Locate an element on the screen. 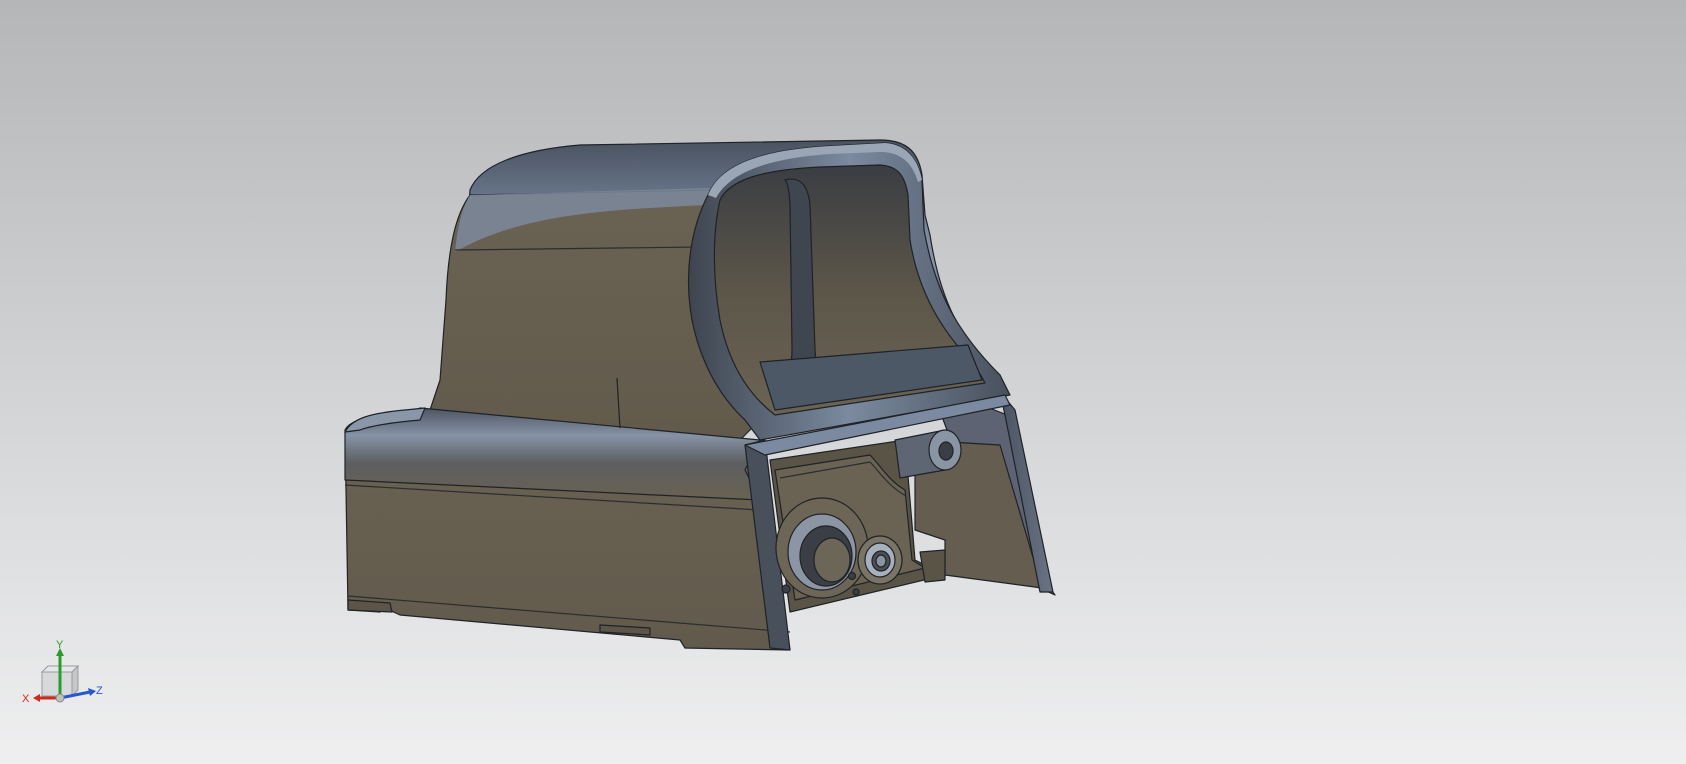 This screenshot has width=1686, height=764. upper-boss-hole is located at coordinates (946, 451).